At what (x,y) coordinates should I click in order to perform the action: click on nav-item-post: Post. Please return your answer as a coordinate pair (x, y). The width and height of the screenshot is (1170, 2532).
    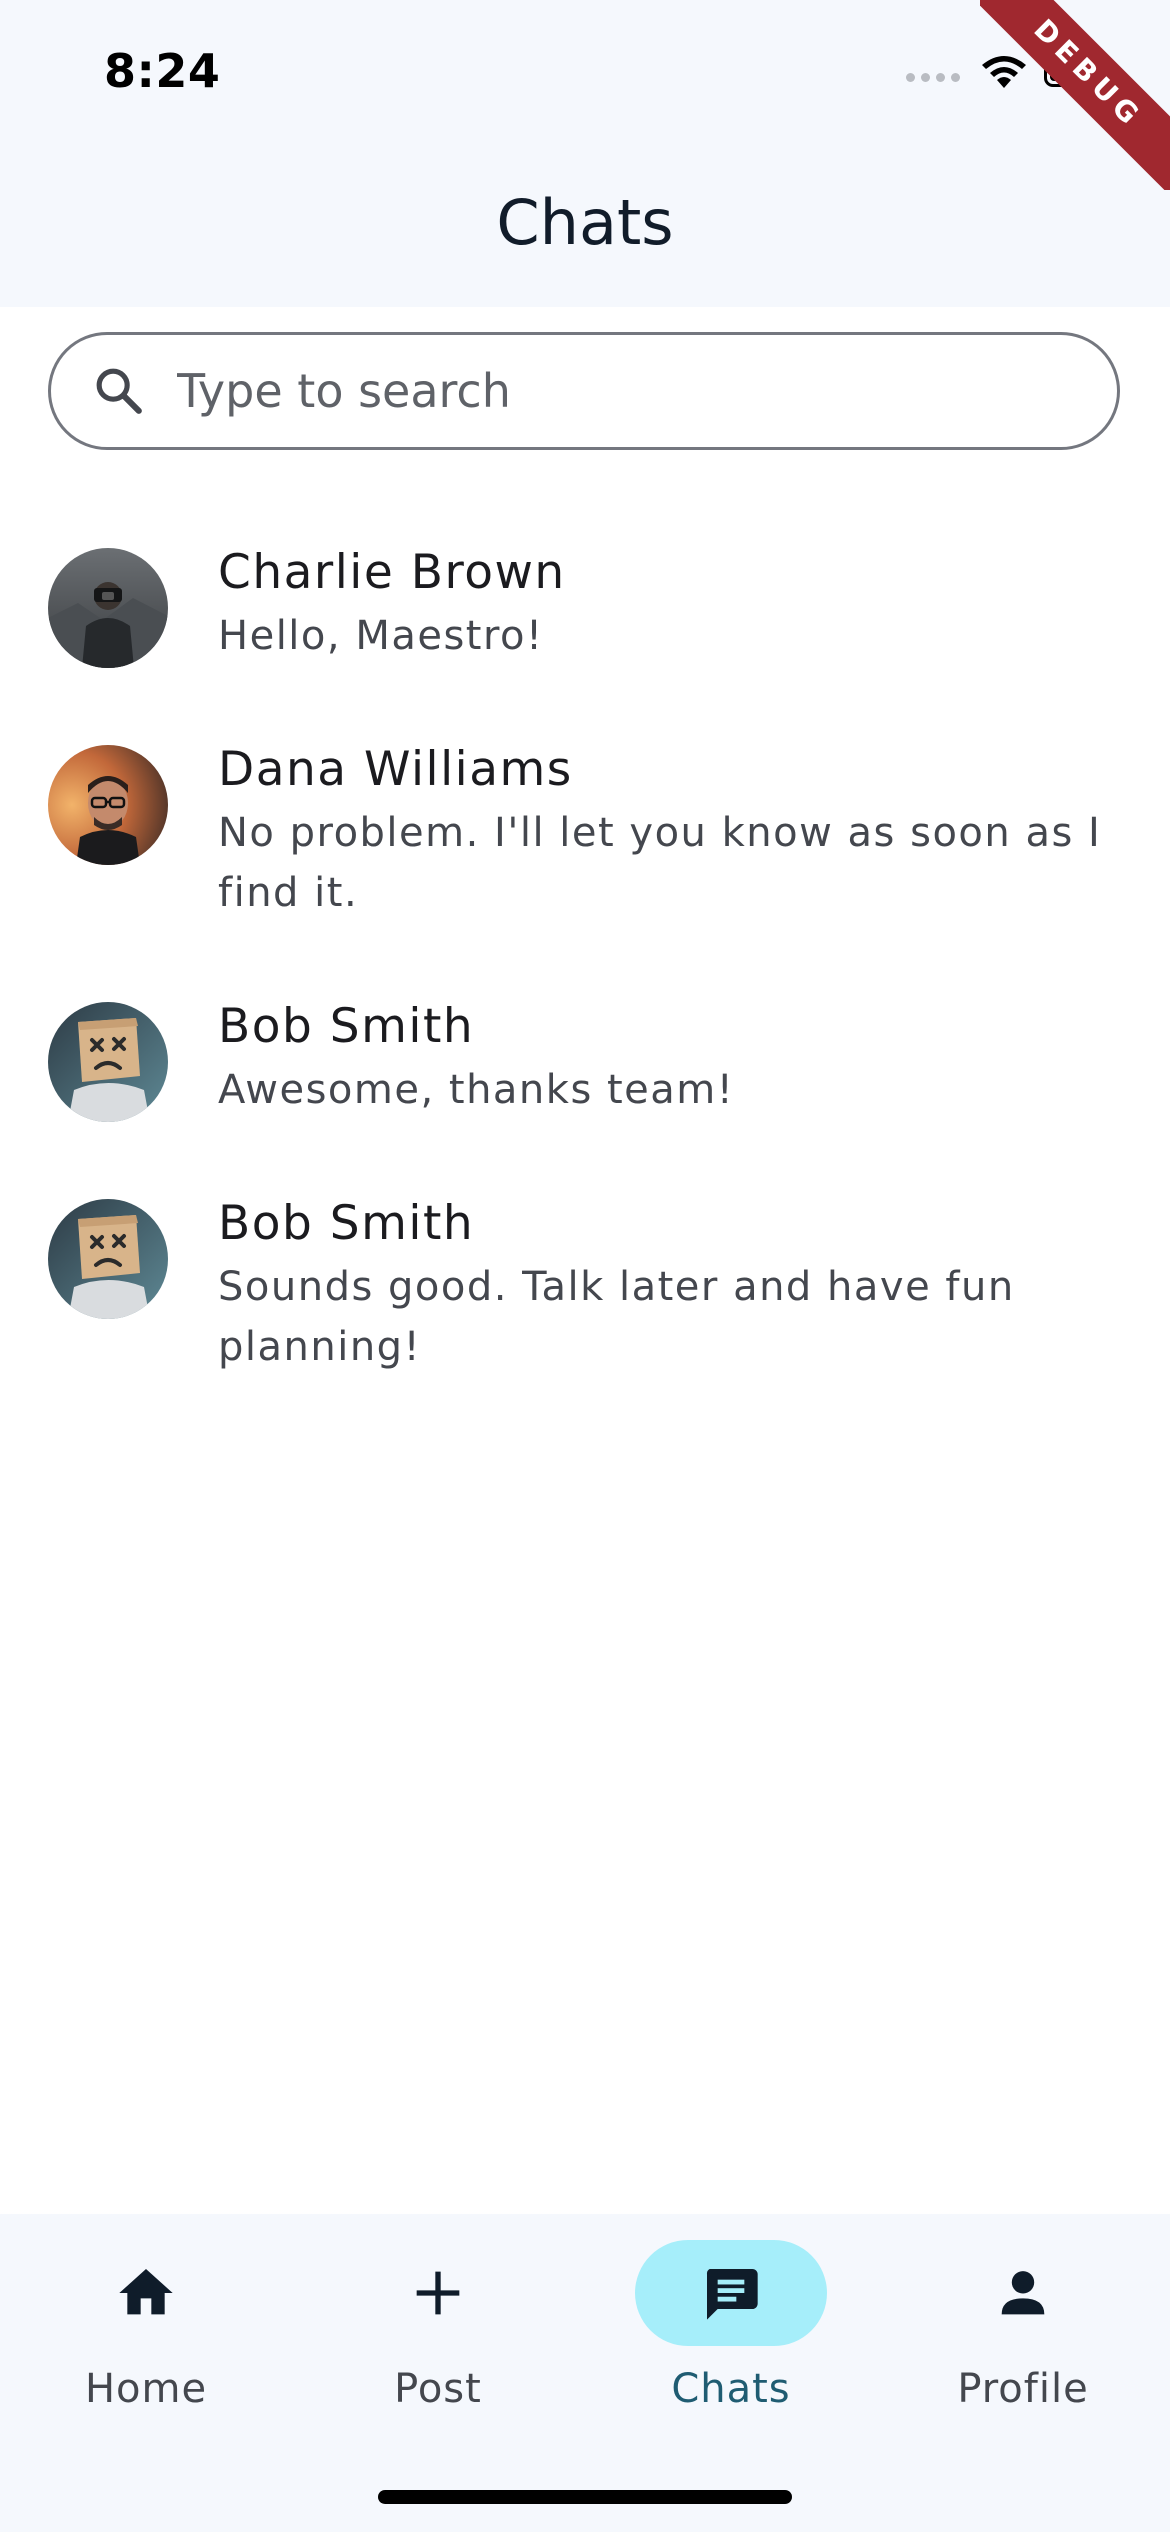
    Looking at the image, I should click on (438, 2340).